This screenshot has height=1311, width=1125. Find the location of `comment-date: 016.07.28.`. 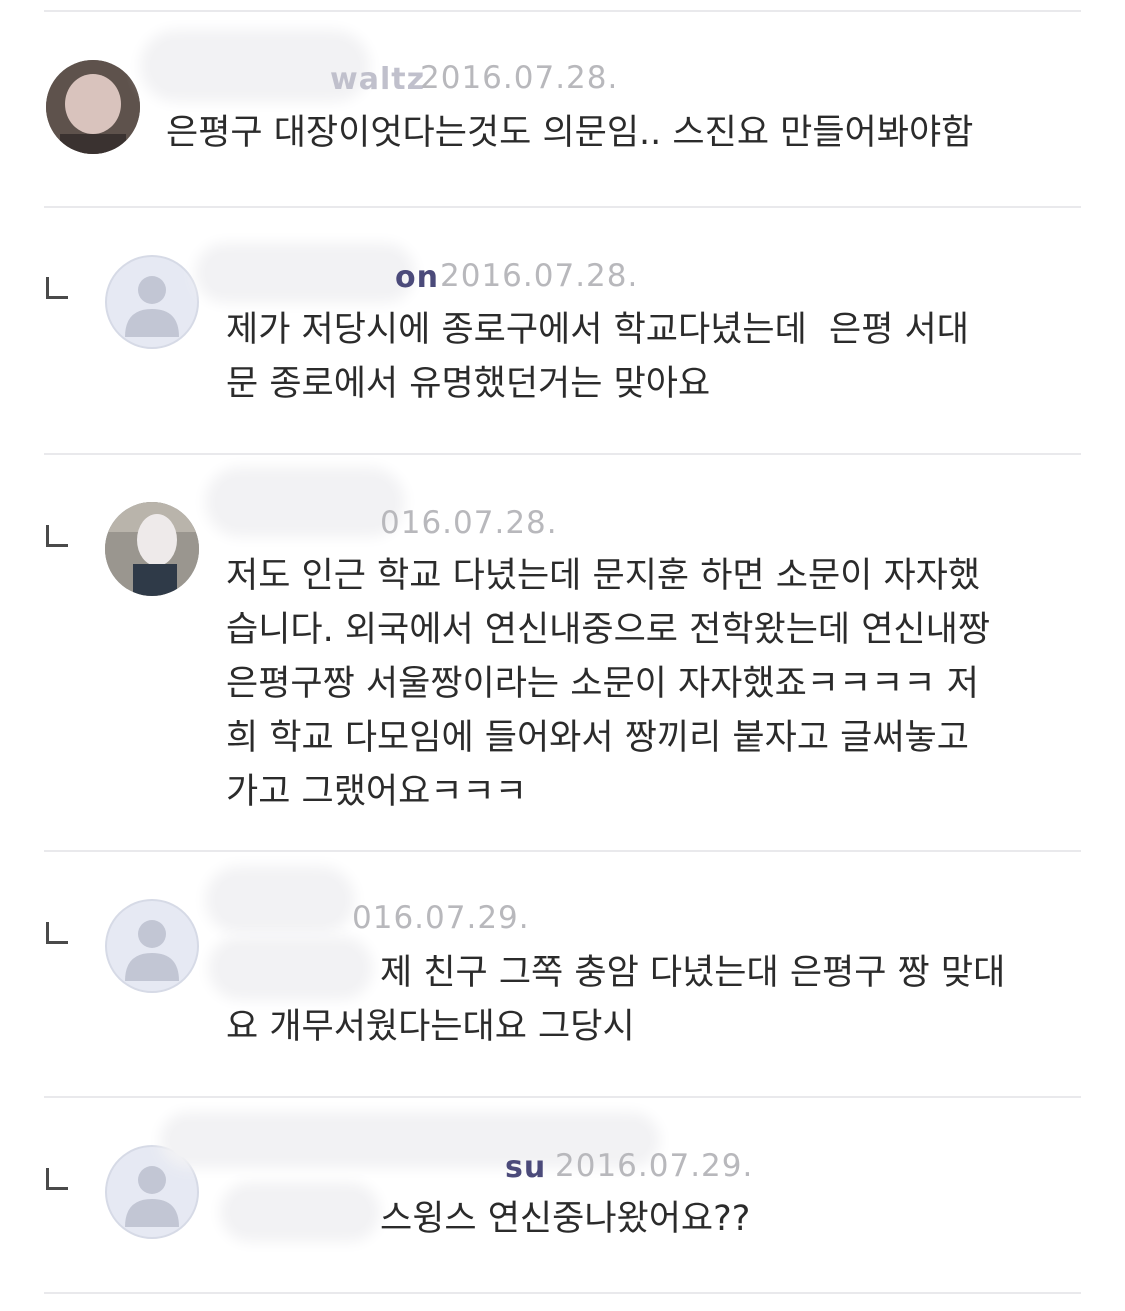

comment-date: 016.07.28. is located at coordinates (469, 523).